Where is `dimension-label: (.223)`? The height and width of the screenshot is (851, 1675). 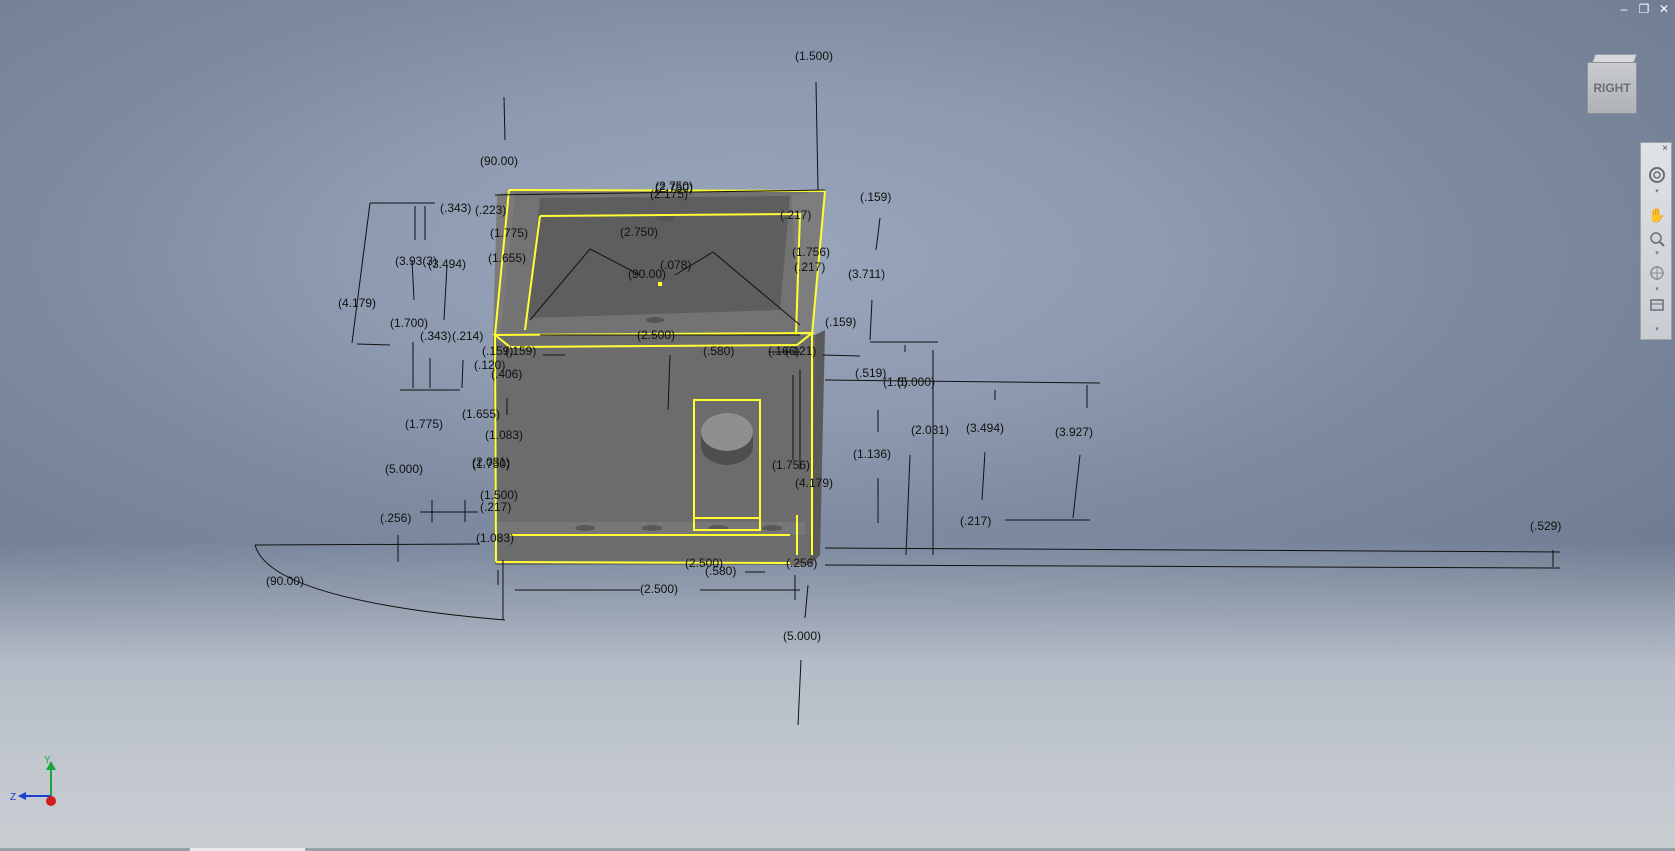
dimension-label: (.223) is located at coordinates (490, 210).